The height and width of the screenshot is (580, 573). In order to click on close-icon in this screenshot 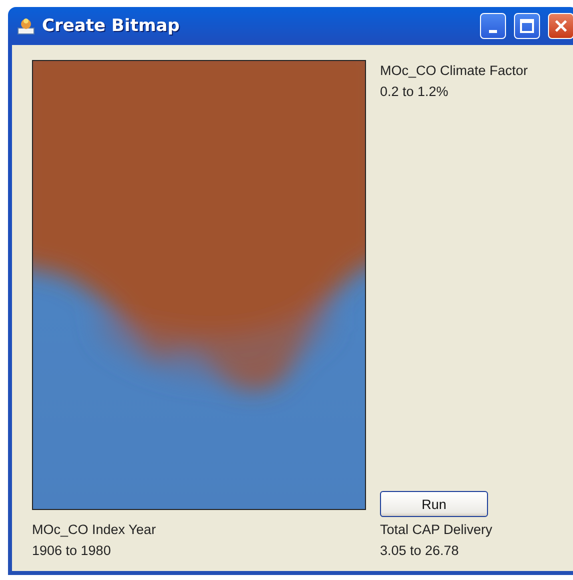, I will do `click(561, 26)`.